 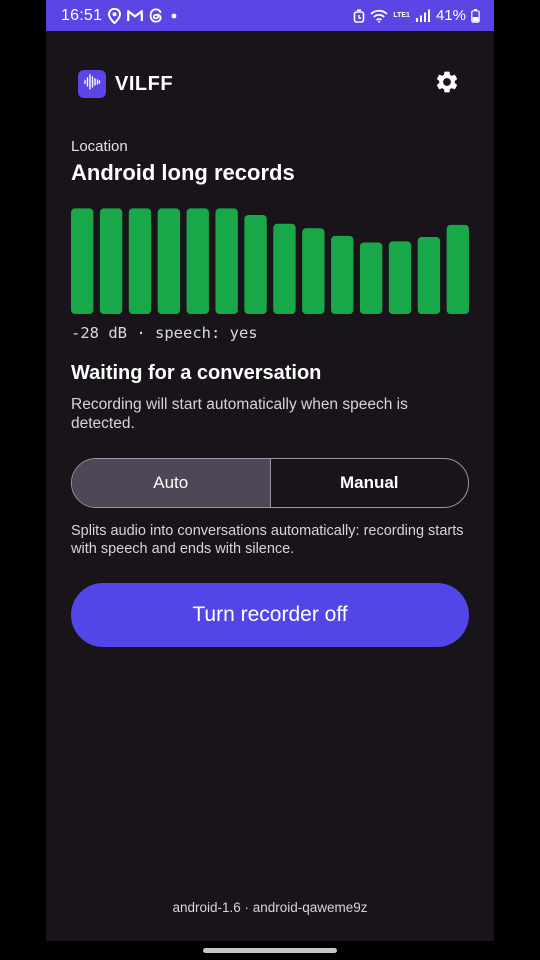 What do you see at coordinates (174, 16) in the screenshot?
I see `dot-icon` at bounding box center [174, 16].